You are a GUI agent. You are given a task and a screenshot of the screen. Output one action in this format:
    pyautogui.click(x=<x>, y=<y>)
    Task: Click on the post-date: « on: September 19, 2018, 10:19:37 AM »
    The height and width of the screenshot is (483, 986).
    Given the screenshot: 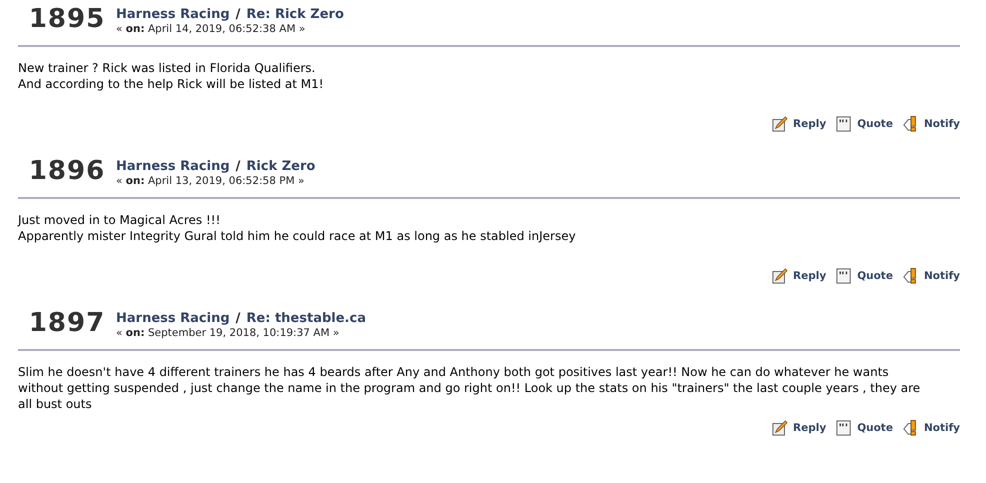 What is the action you would take?
    pyautogui.click(x=228, y=333)
    